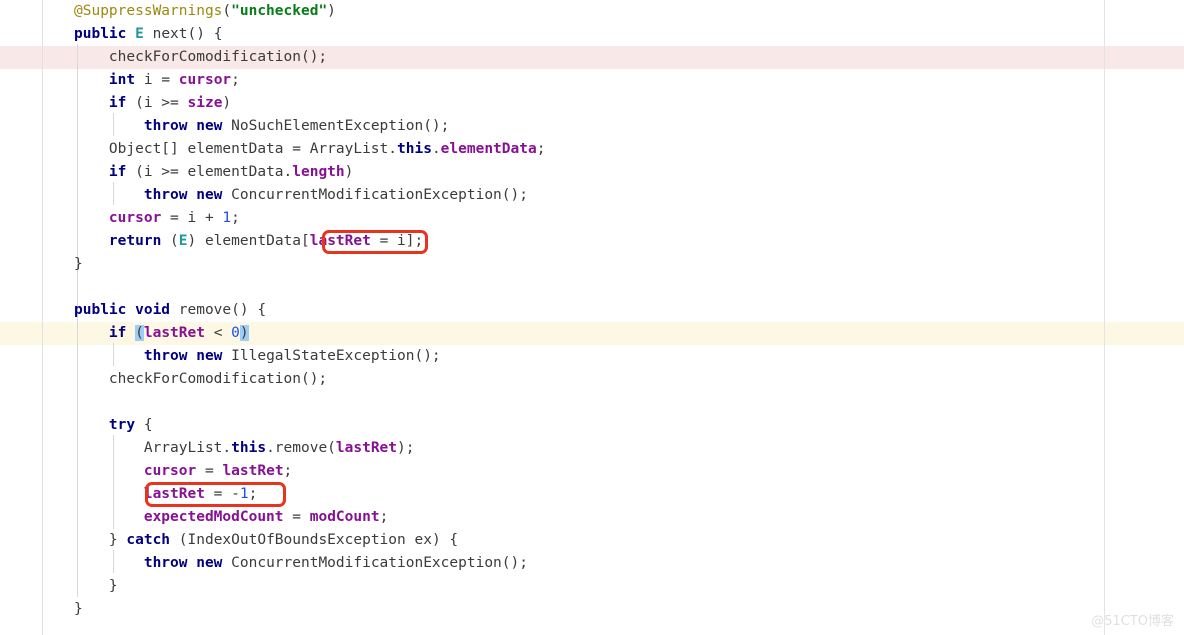 The height and width of the screenshot is (635, 1184). I want to click on code-line: @SuppressWarnings("unchecked"), so click(592, 11).